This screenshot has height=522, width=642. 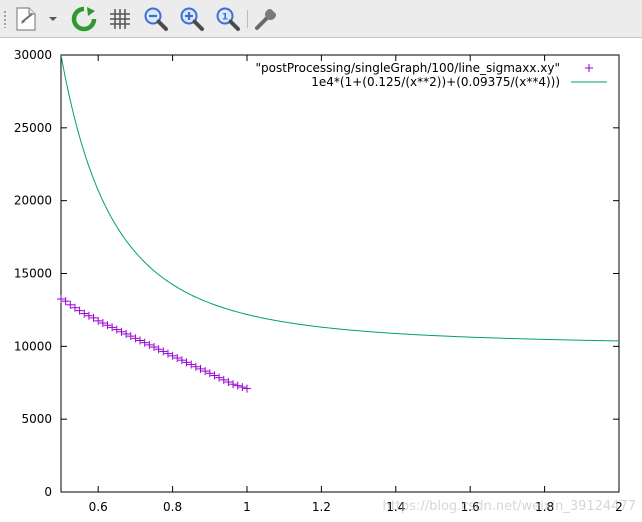 I want to click on legend-key-points, so click(x=589, y=68).